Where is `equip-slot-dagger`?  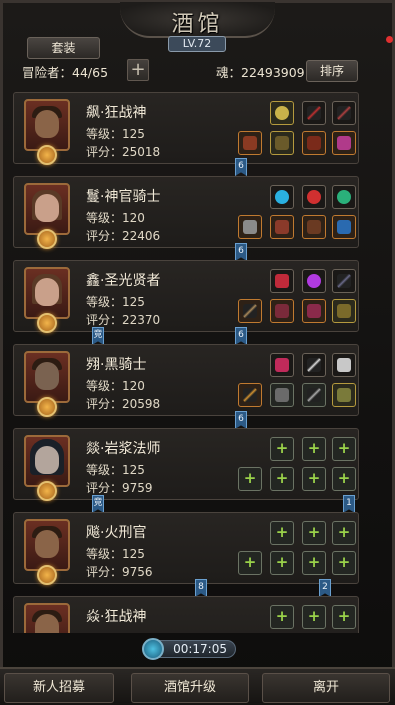 equip-slot-dagger is located at coordinates (314, 395).